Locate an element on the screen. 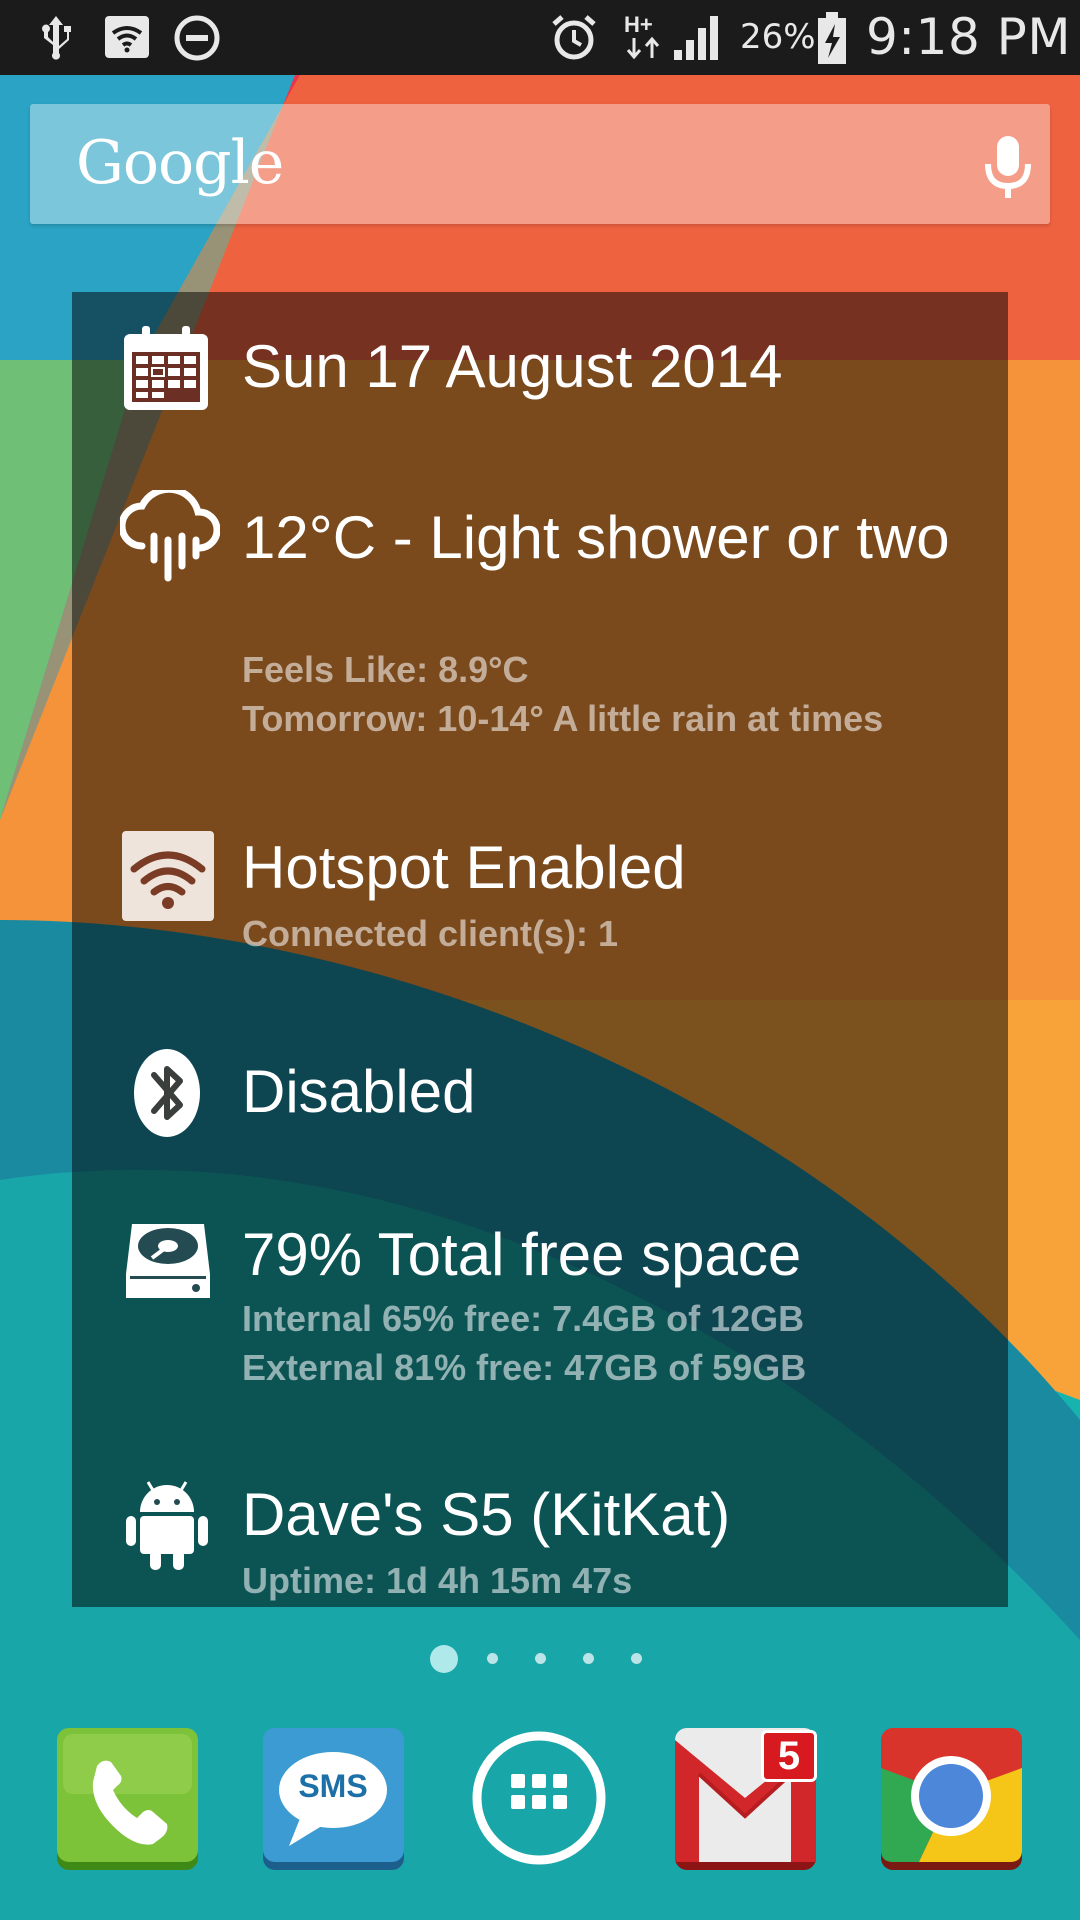 The width and height of the screenshot is (1080, 1920). chrome-app is located at coordinates (951, 1800).